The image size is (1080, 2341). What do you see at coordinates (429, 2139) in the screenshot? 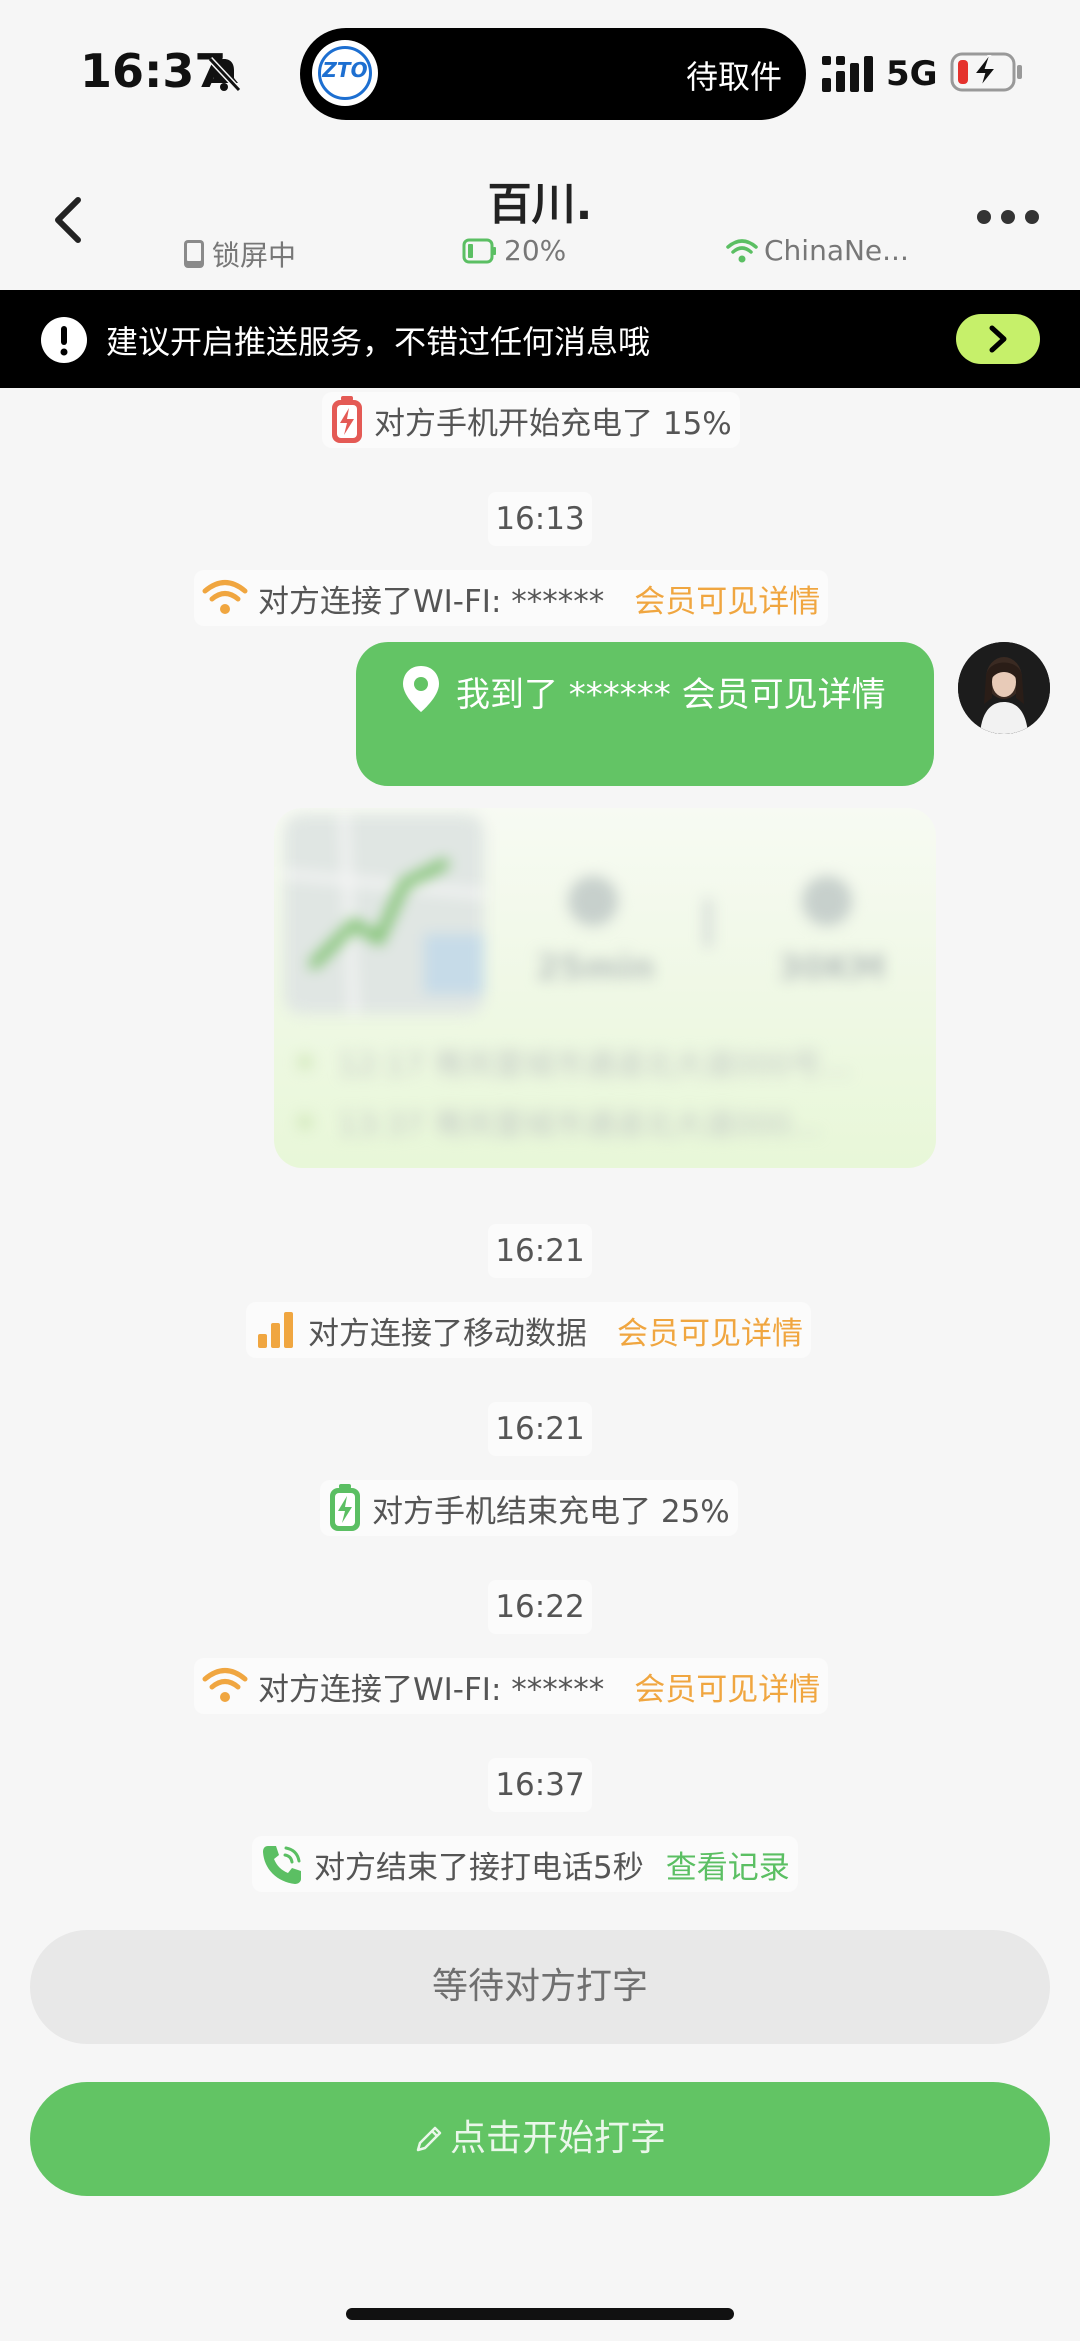
I see `pencil-icon` at bounding box center [429, 2139].